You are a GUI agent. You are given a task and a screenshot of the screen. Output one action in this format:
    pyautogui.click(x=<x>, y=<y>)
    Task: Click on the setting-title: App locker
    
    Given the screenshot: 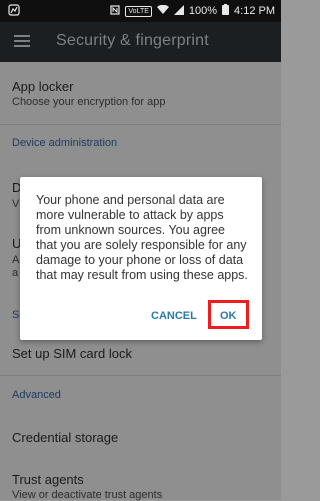 What is the action you would take?
    pyautogui.click(x=43, y=86)
    